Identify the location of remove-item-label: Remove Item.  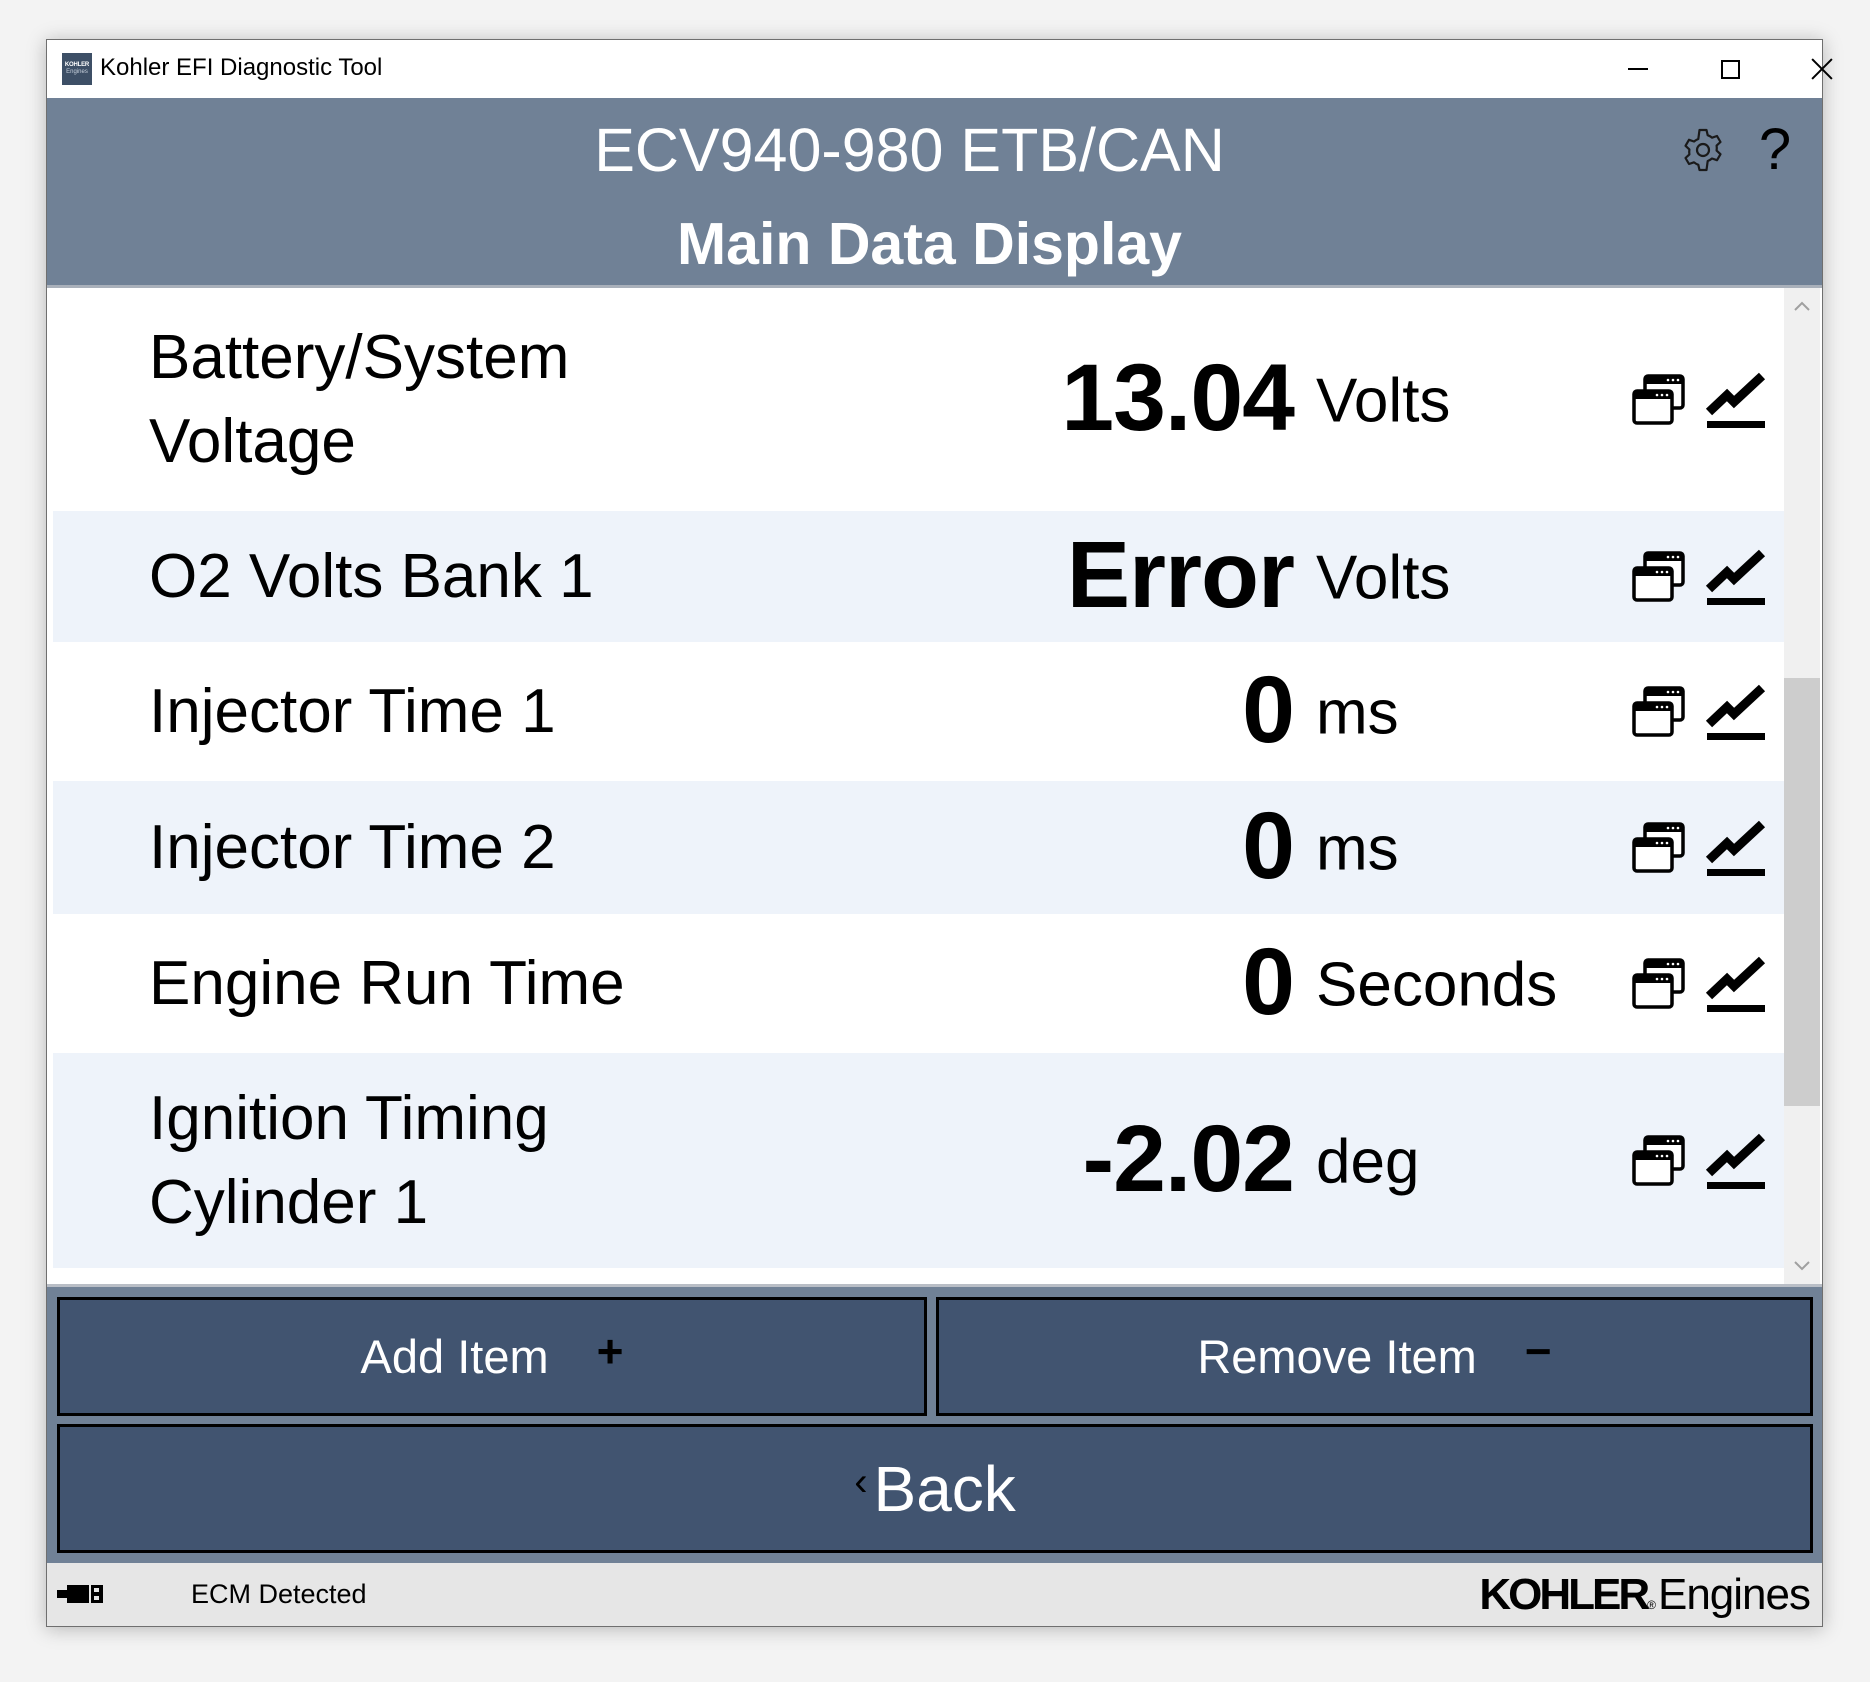
(1337, 1356).